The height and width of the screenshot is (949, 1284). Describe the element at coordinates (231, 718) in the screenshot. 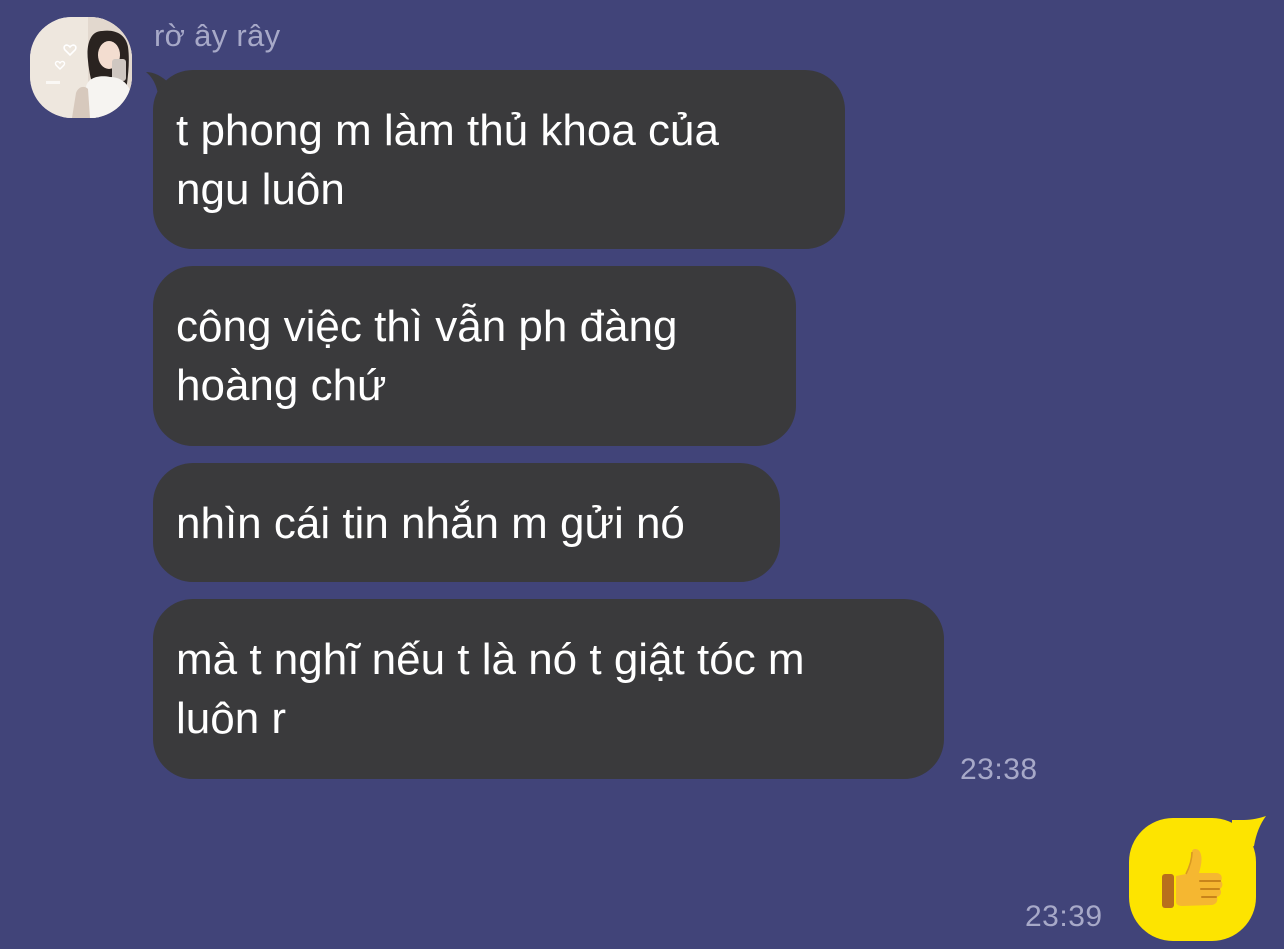

I see `message-text: luôn r` at that location.